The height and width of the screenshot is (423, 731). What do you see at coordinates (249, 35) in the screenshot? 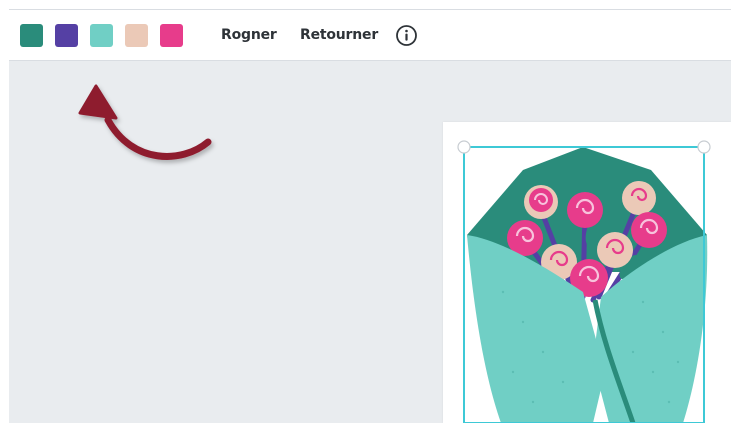
I see `crop-button: Rogner` at bounding box center [249, 35].